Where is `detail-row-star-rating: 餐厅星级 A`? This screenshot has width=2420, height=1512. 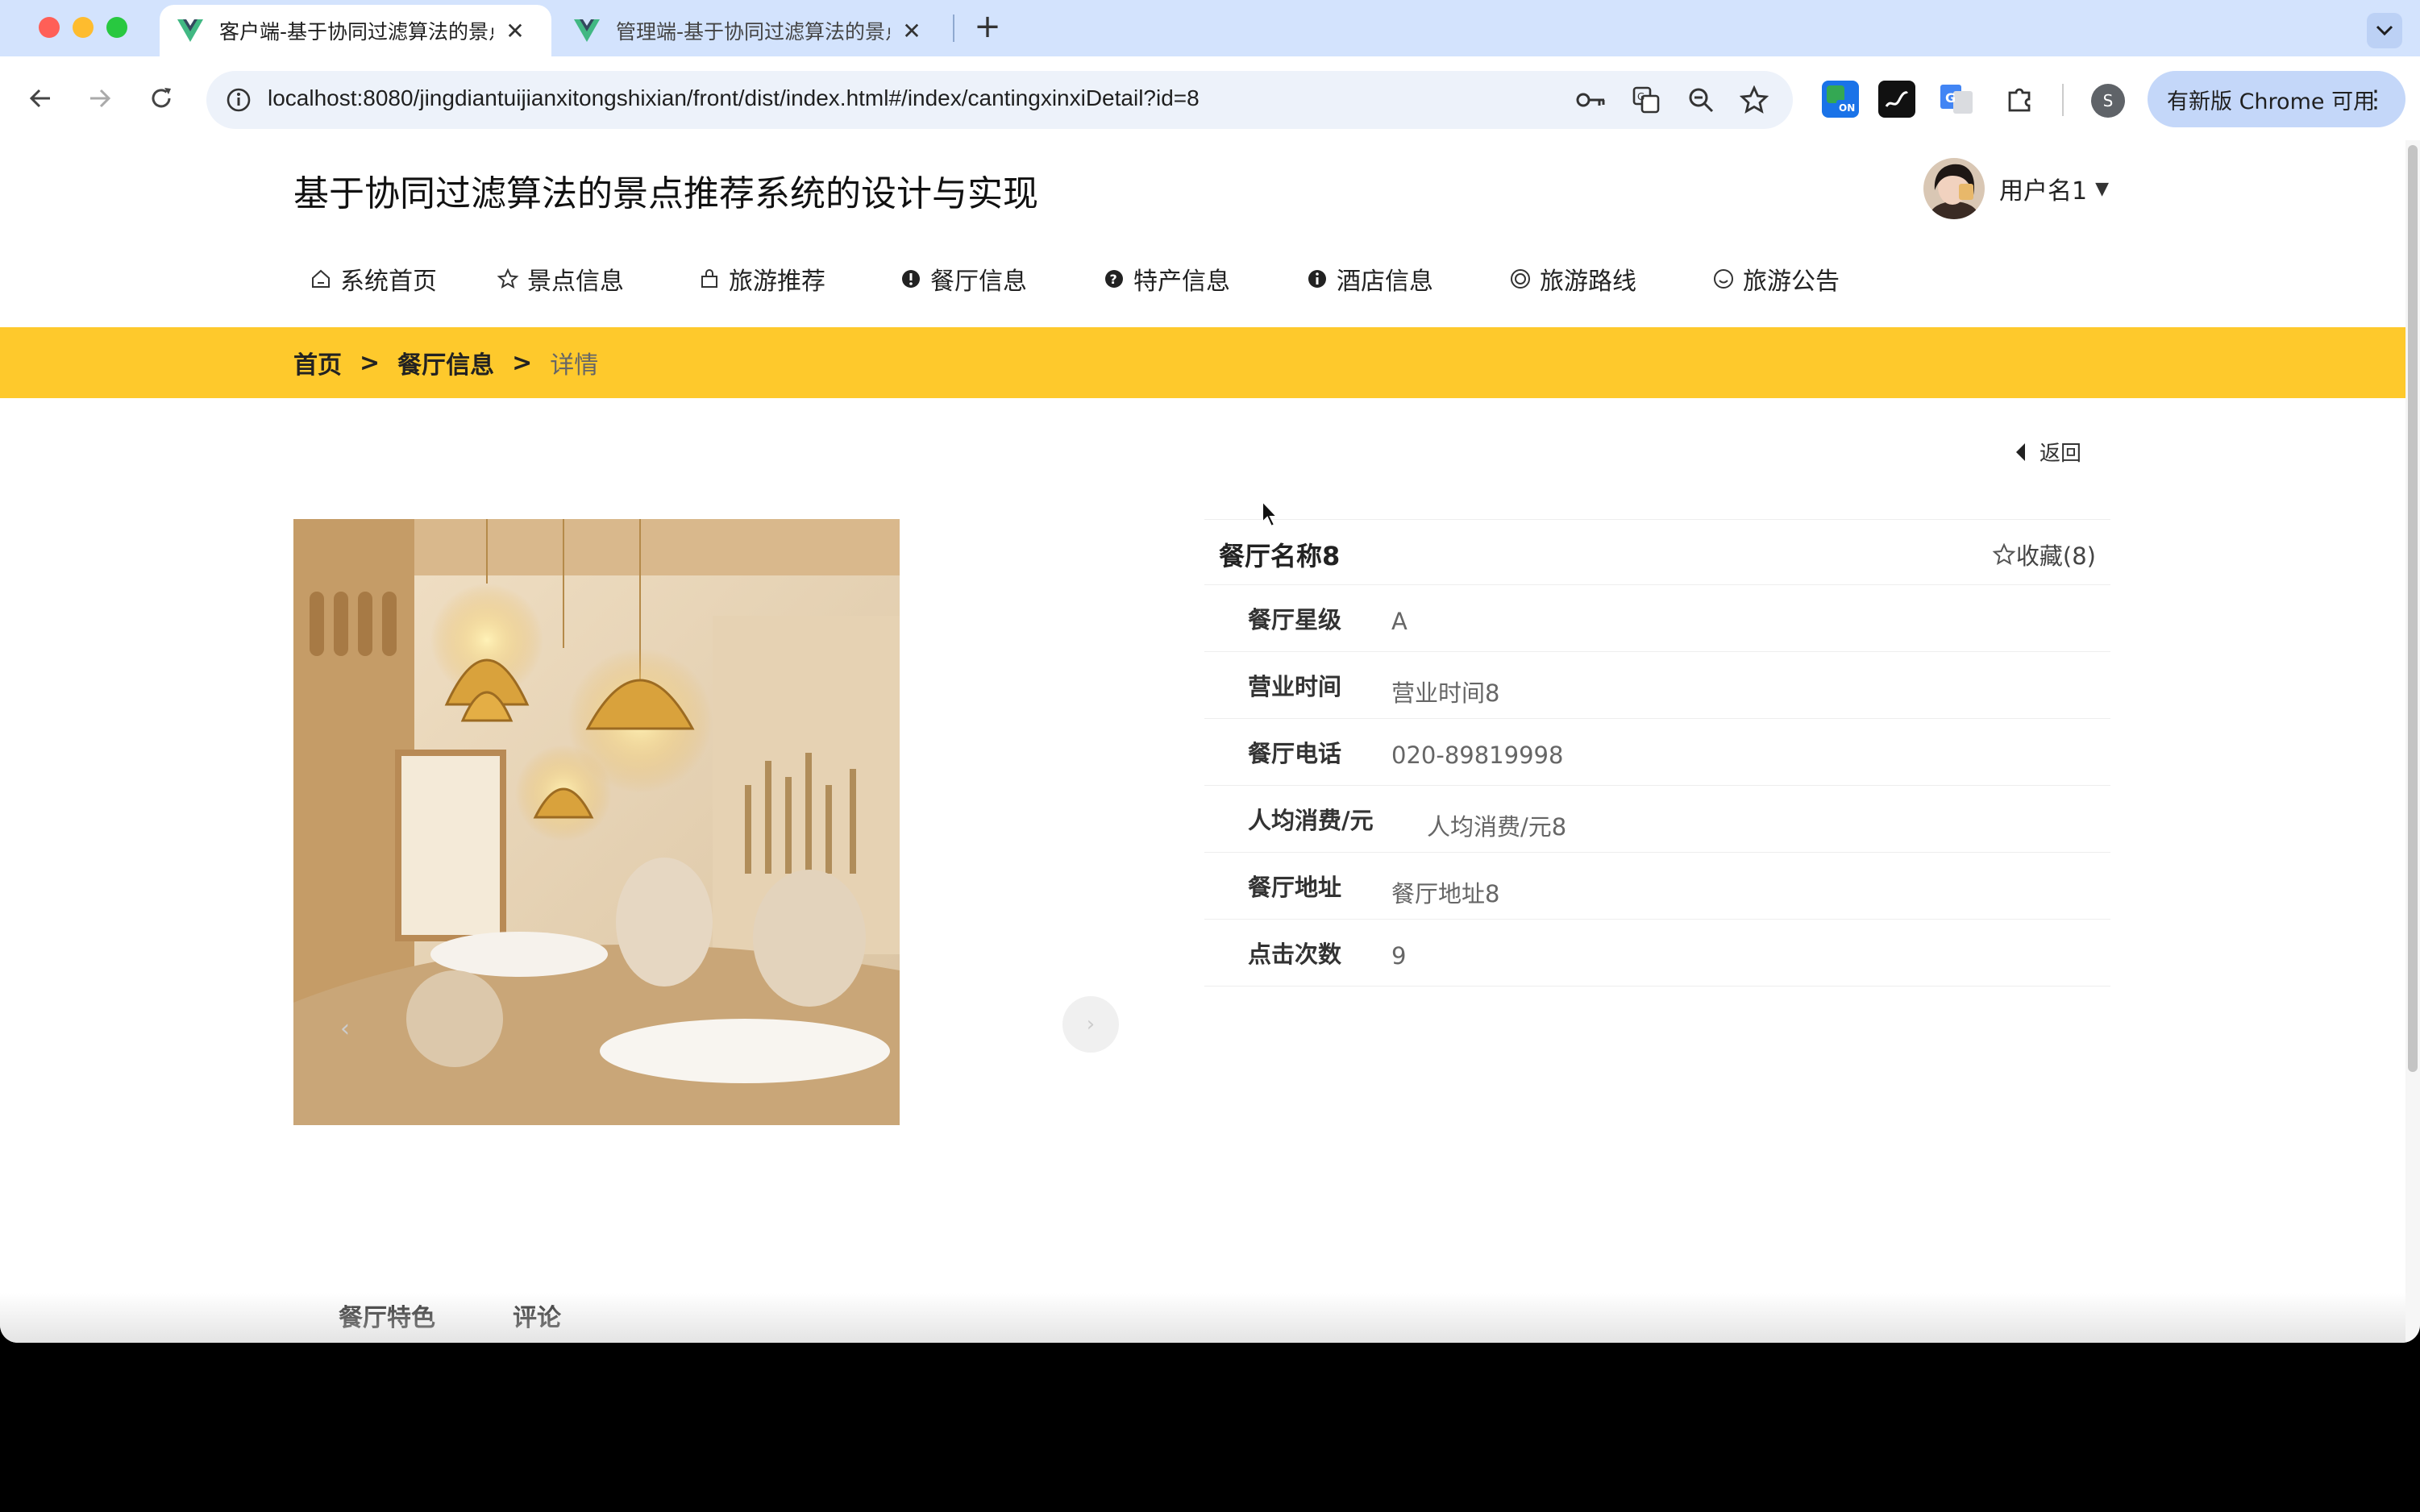 detail-row-star-rating: 餐厅星级 A is located at coordinates (1657, 618).